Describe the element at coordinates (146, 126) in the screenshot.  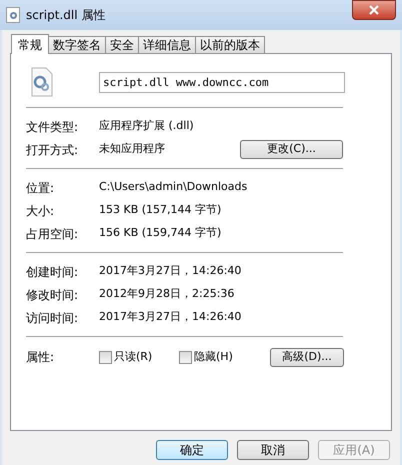
I see `field-value: 应用程序扩展 (.dll)` at that location.